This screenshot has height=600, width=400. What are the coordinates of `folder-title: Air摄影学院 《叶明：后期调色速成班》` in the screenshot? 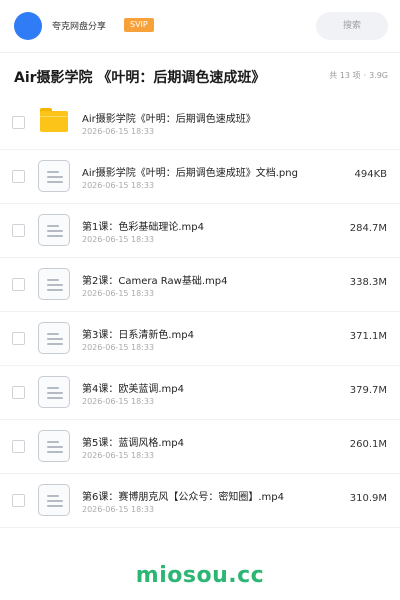 It's located at (140, 78).